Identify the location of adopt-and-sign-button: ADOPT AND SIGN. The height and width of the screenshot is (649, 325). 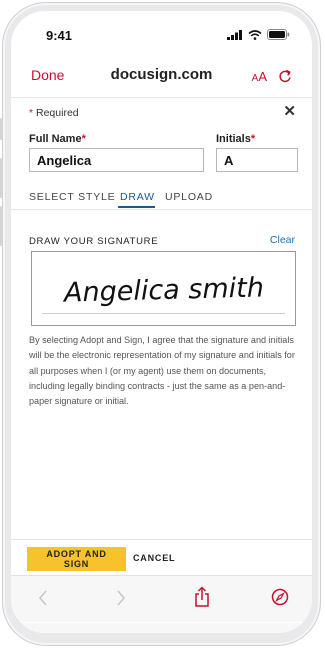
(76, 559).